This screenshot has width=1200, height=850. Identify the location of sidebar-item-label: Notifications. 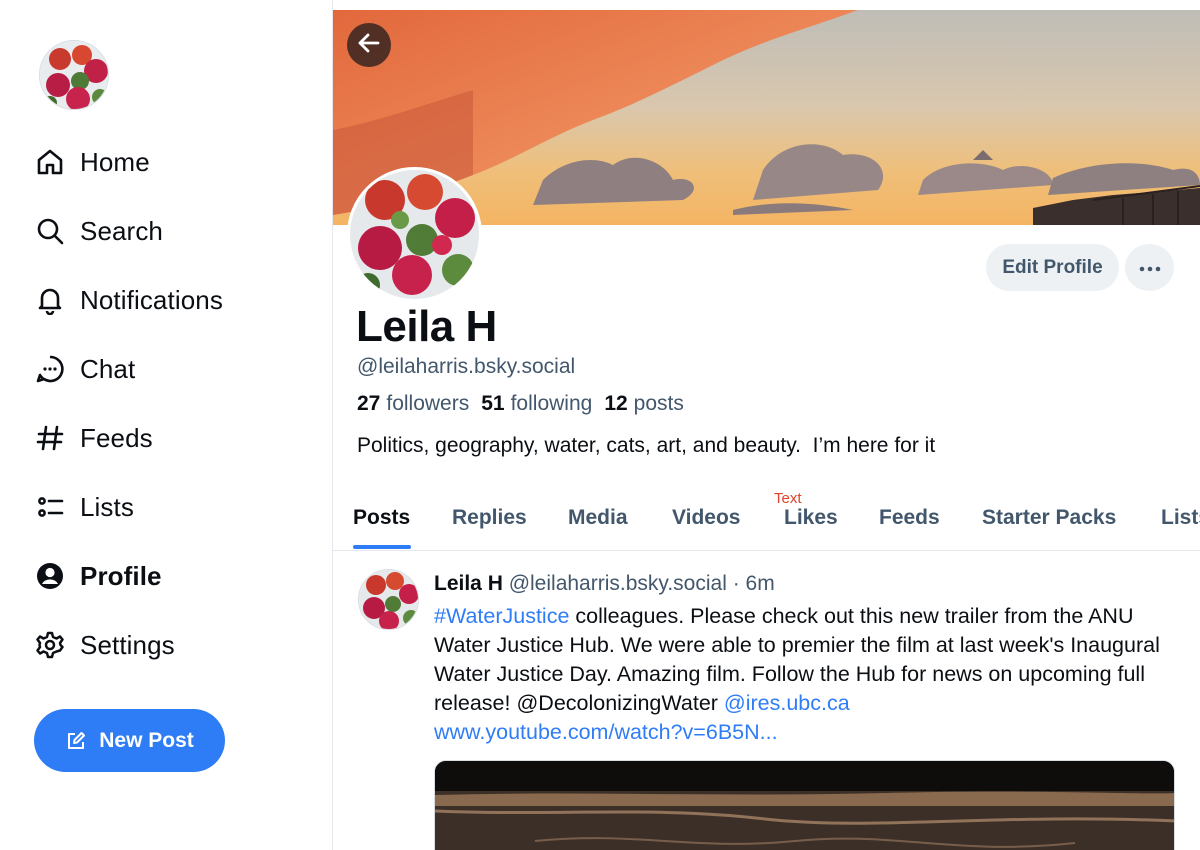
(151, 299).